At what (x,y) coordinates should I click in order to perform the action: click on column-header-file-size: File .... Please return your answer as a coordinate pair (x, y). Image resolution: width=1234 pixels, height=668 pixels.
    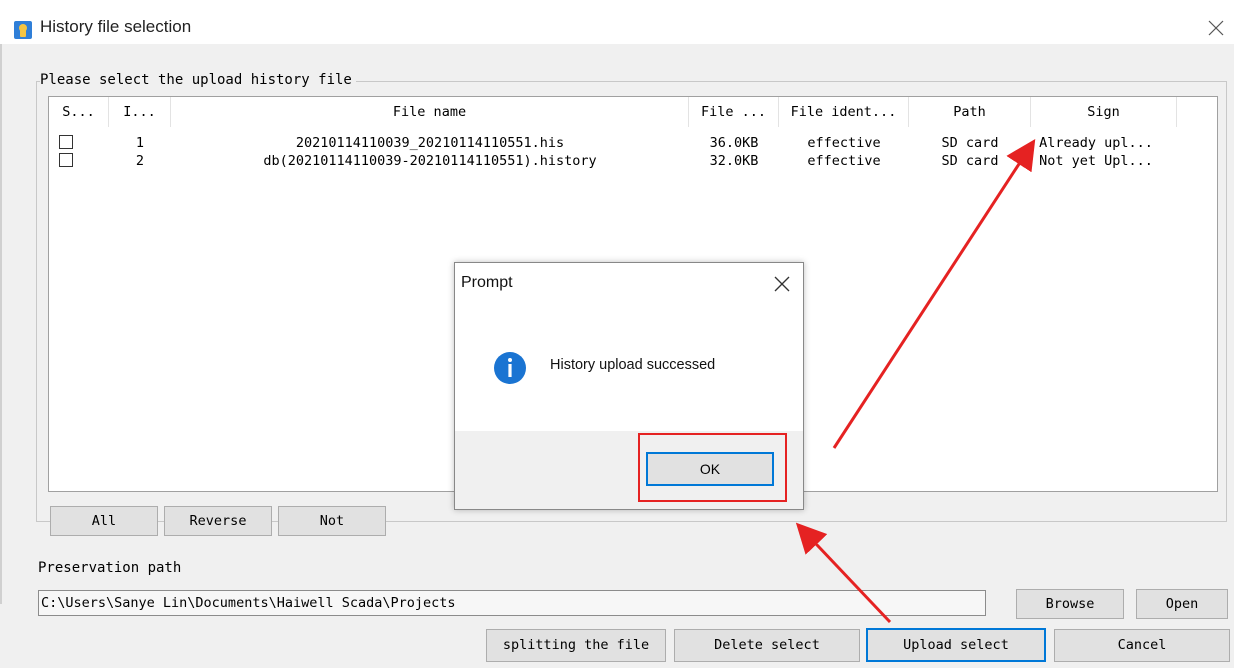
    Looking at the image, I should click on (734, 112).